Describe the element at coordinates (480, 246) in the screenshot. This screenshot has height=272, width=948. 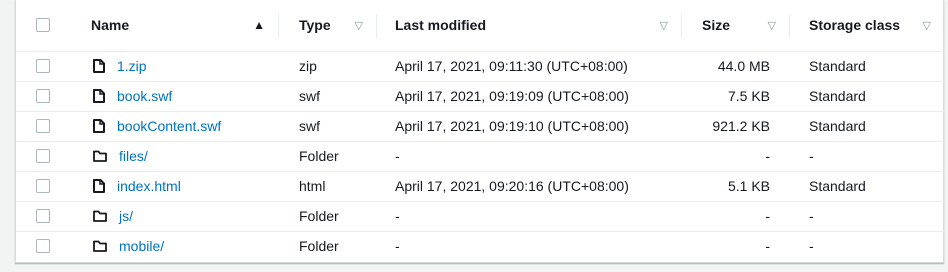
I see `table-row: mobile/ Folder - - -` at that location.